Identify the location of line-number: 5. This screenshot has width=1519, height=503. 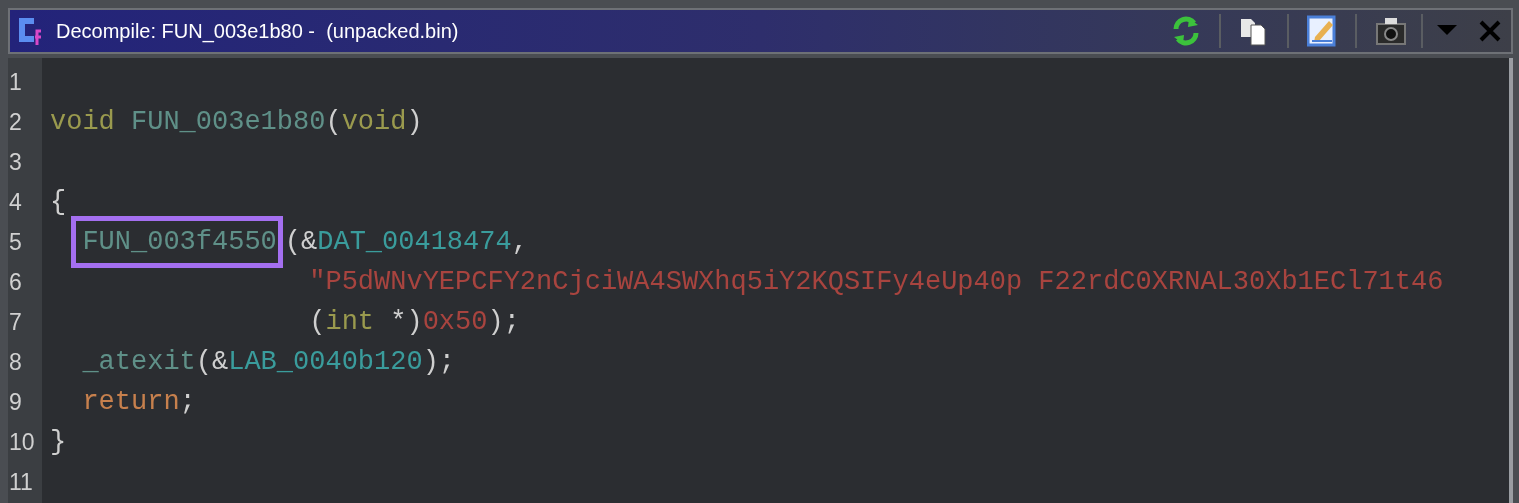
(15, 242).